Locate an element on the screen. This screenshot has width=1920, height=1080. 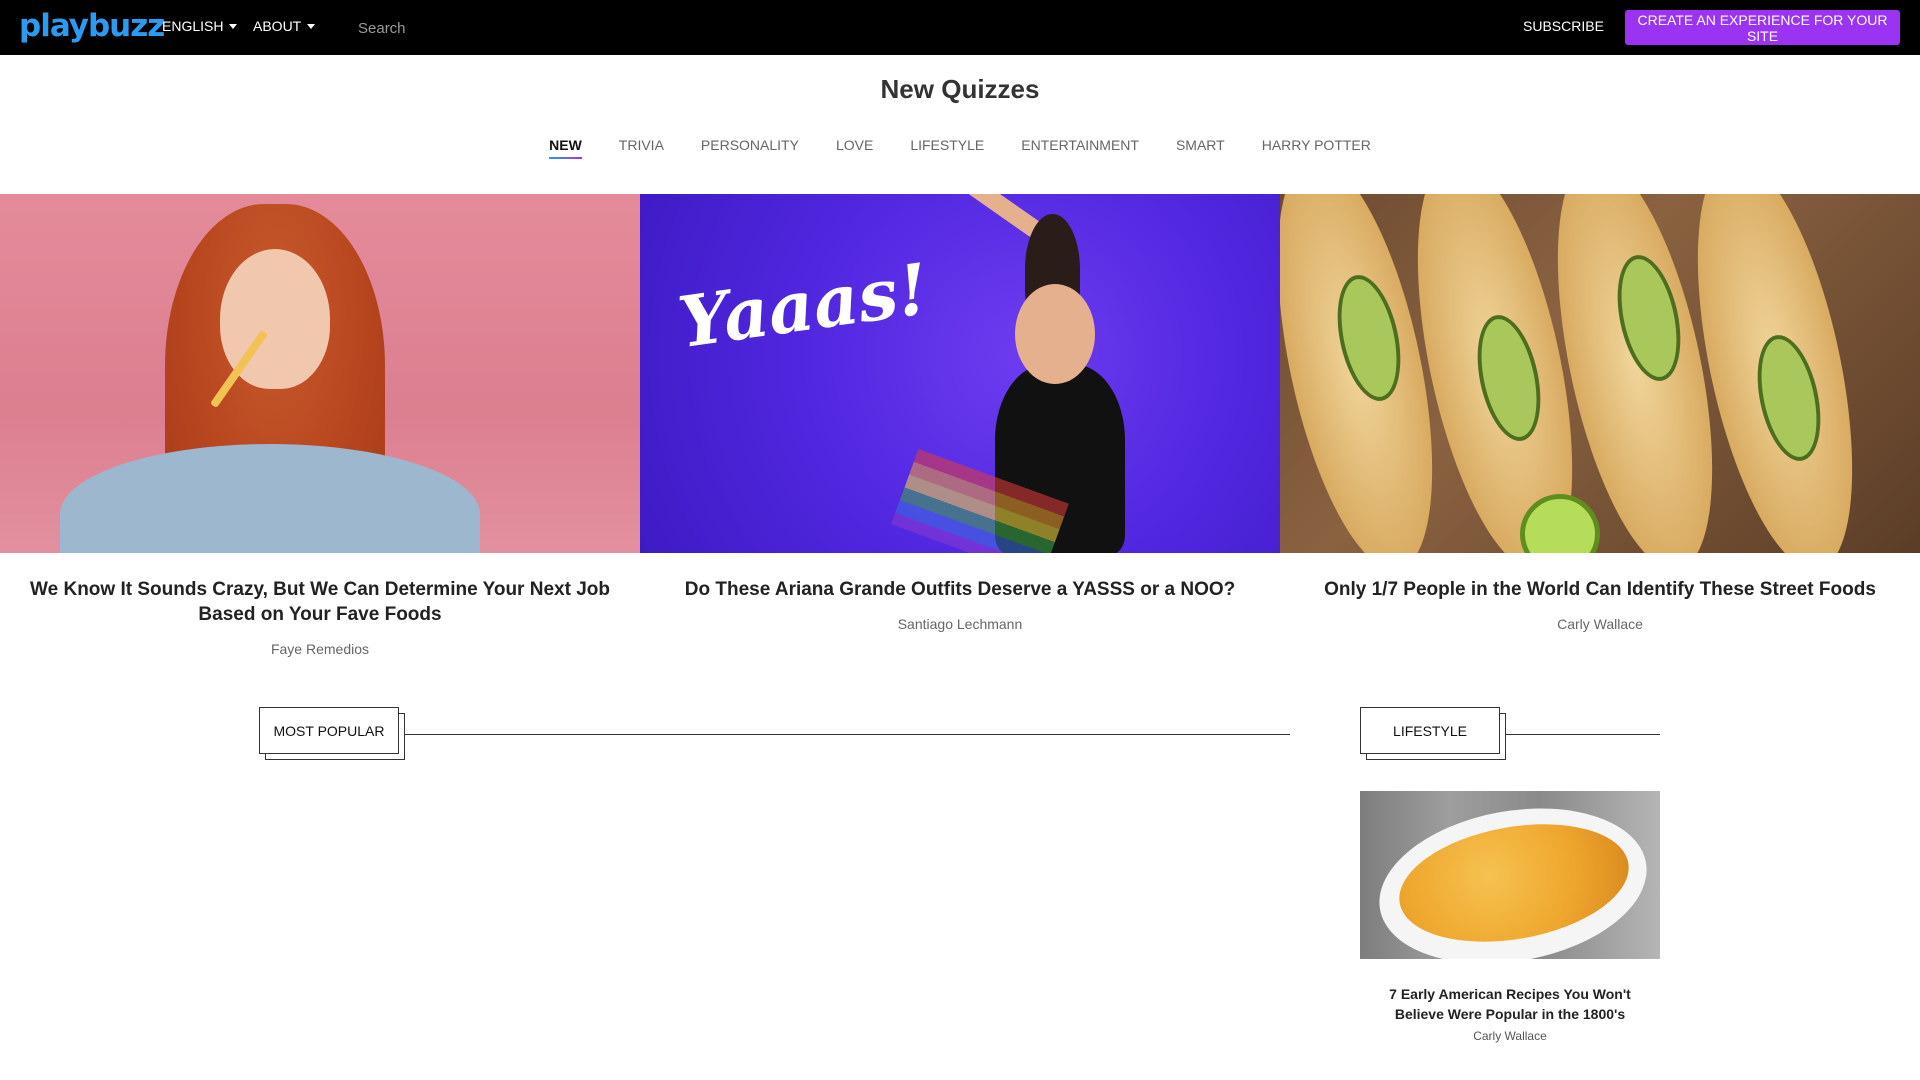
create-experience-button: CREATE AN EXPERIENCE FOR YOUR SITE is located at coordinates (1762, 27).